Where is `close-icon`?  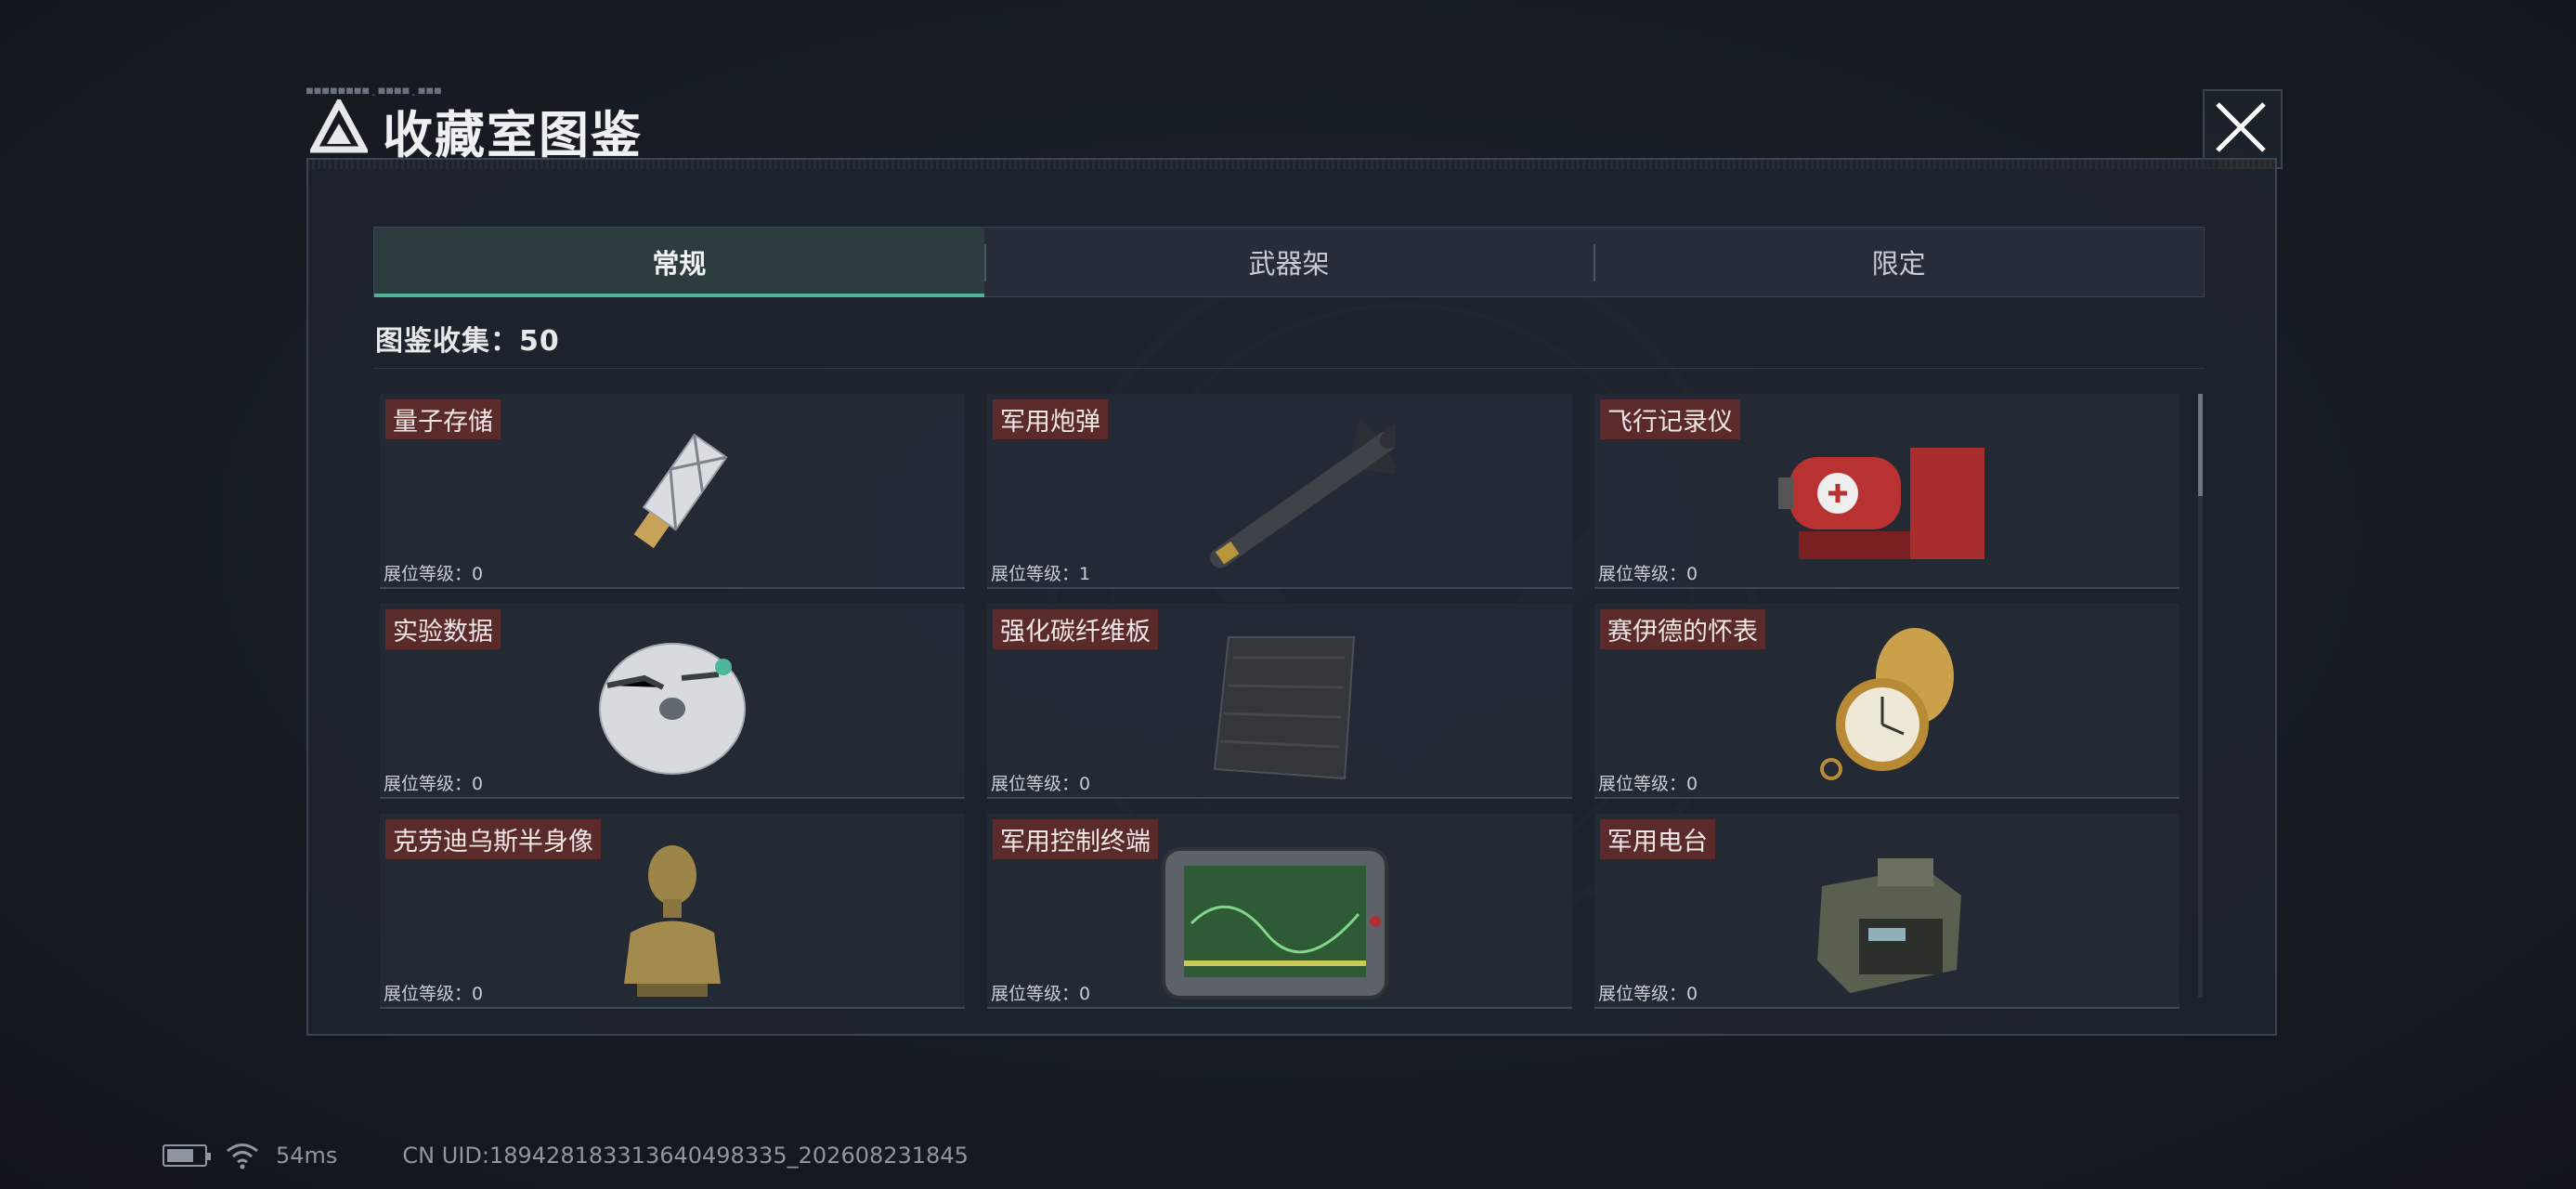 close-icon is located at coordinates (2241, 127).